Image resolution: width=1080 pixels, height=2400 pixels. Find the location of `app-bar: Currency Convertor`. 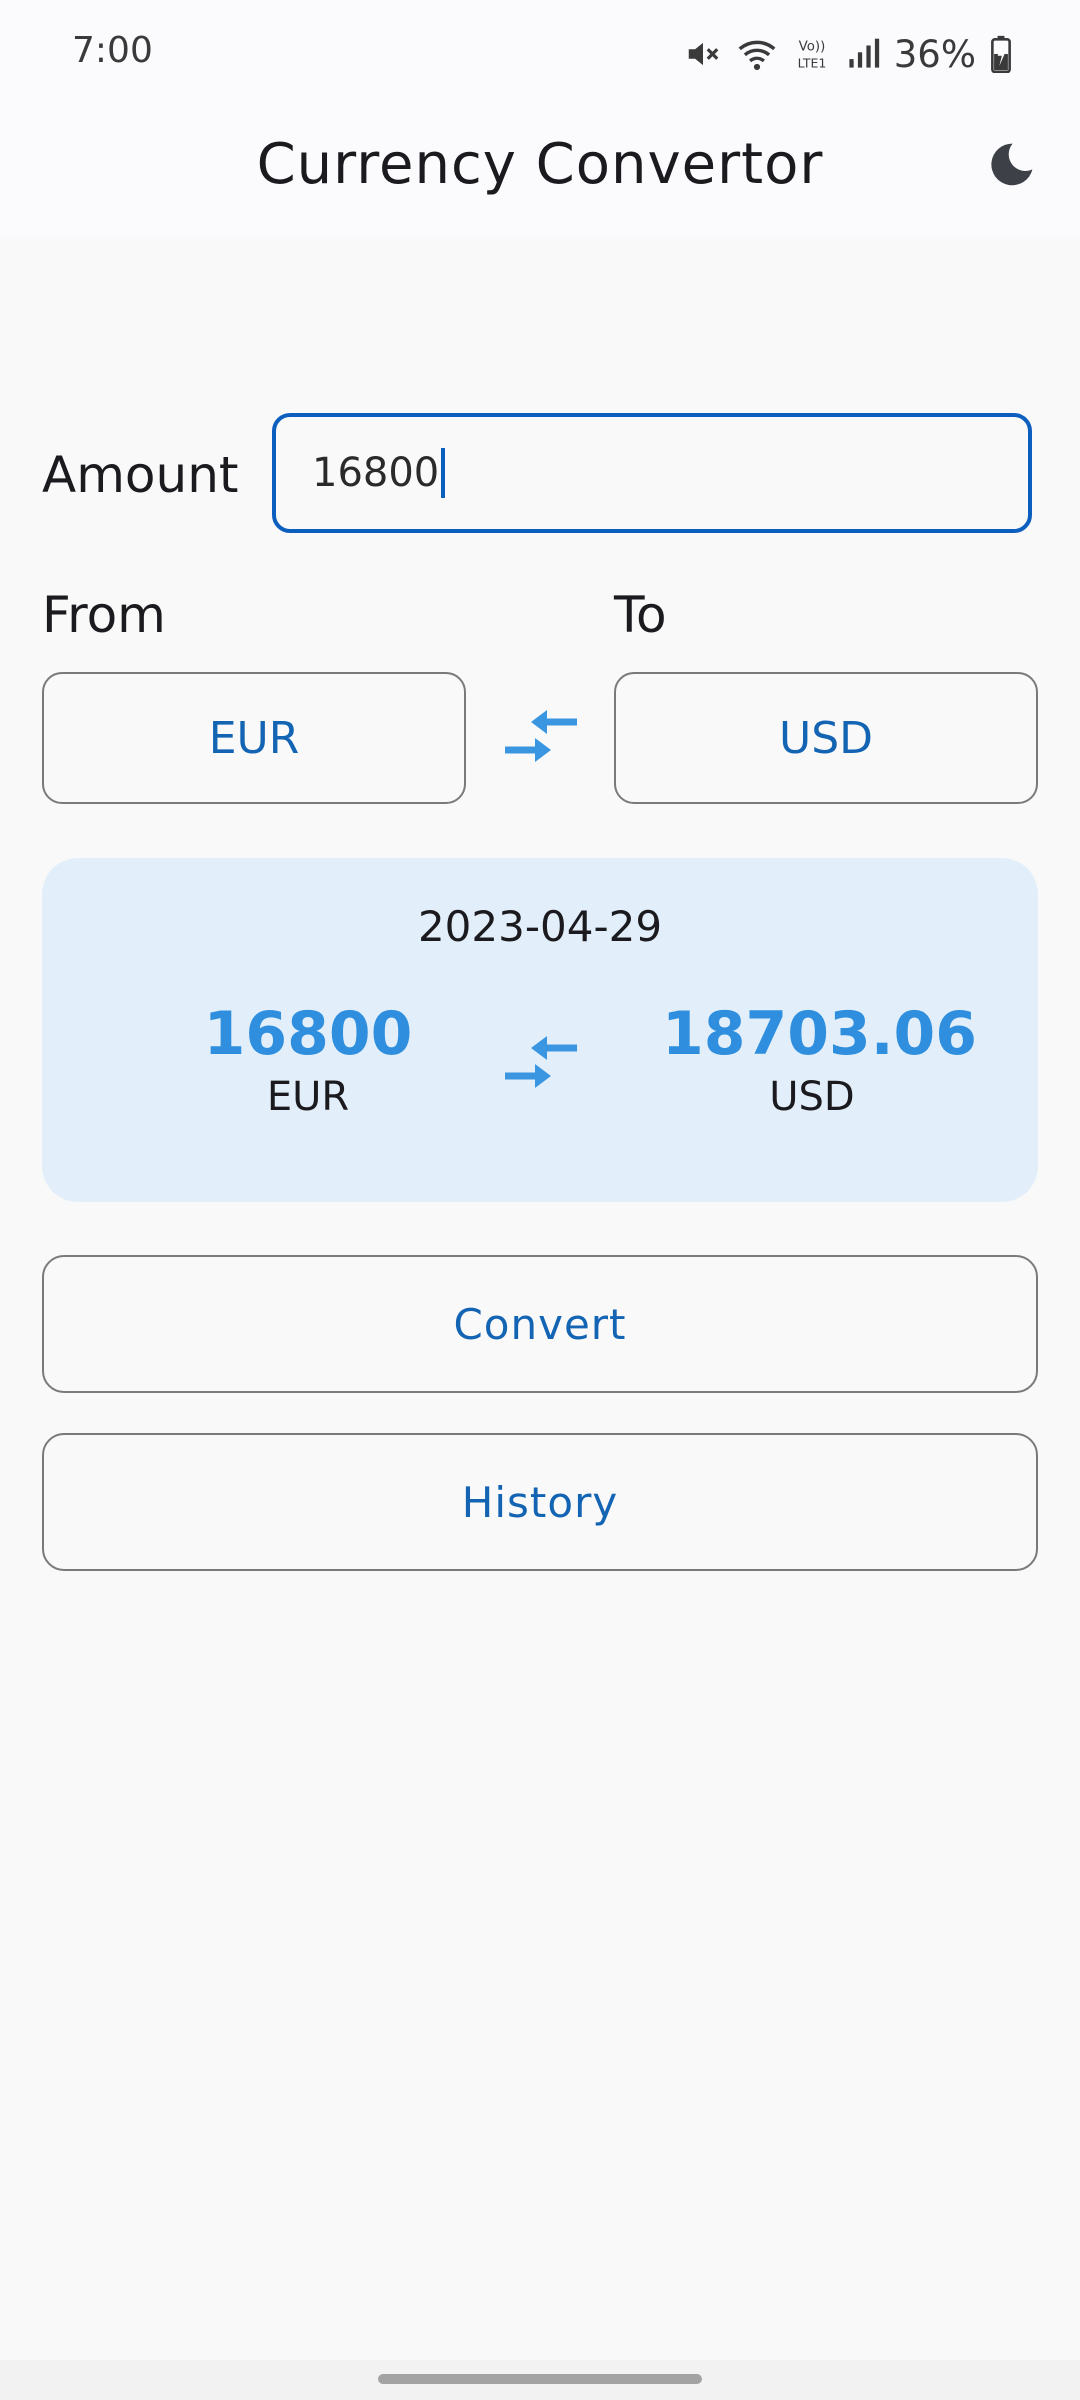

app-bar: Currency Convertor is located at coordinates (540, 170).